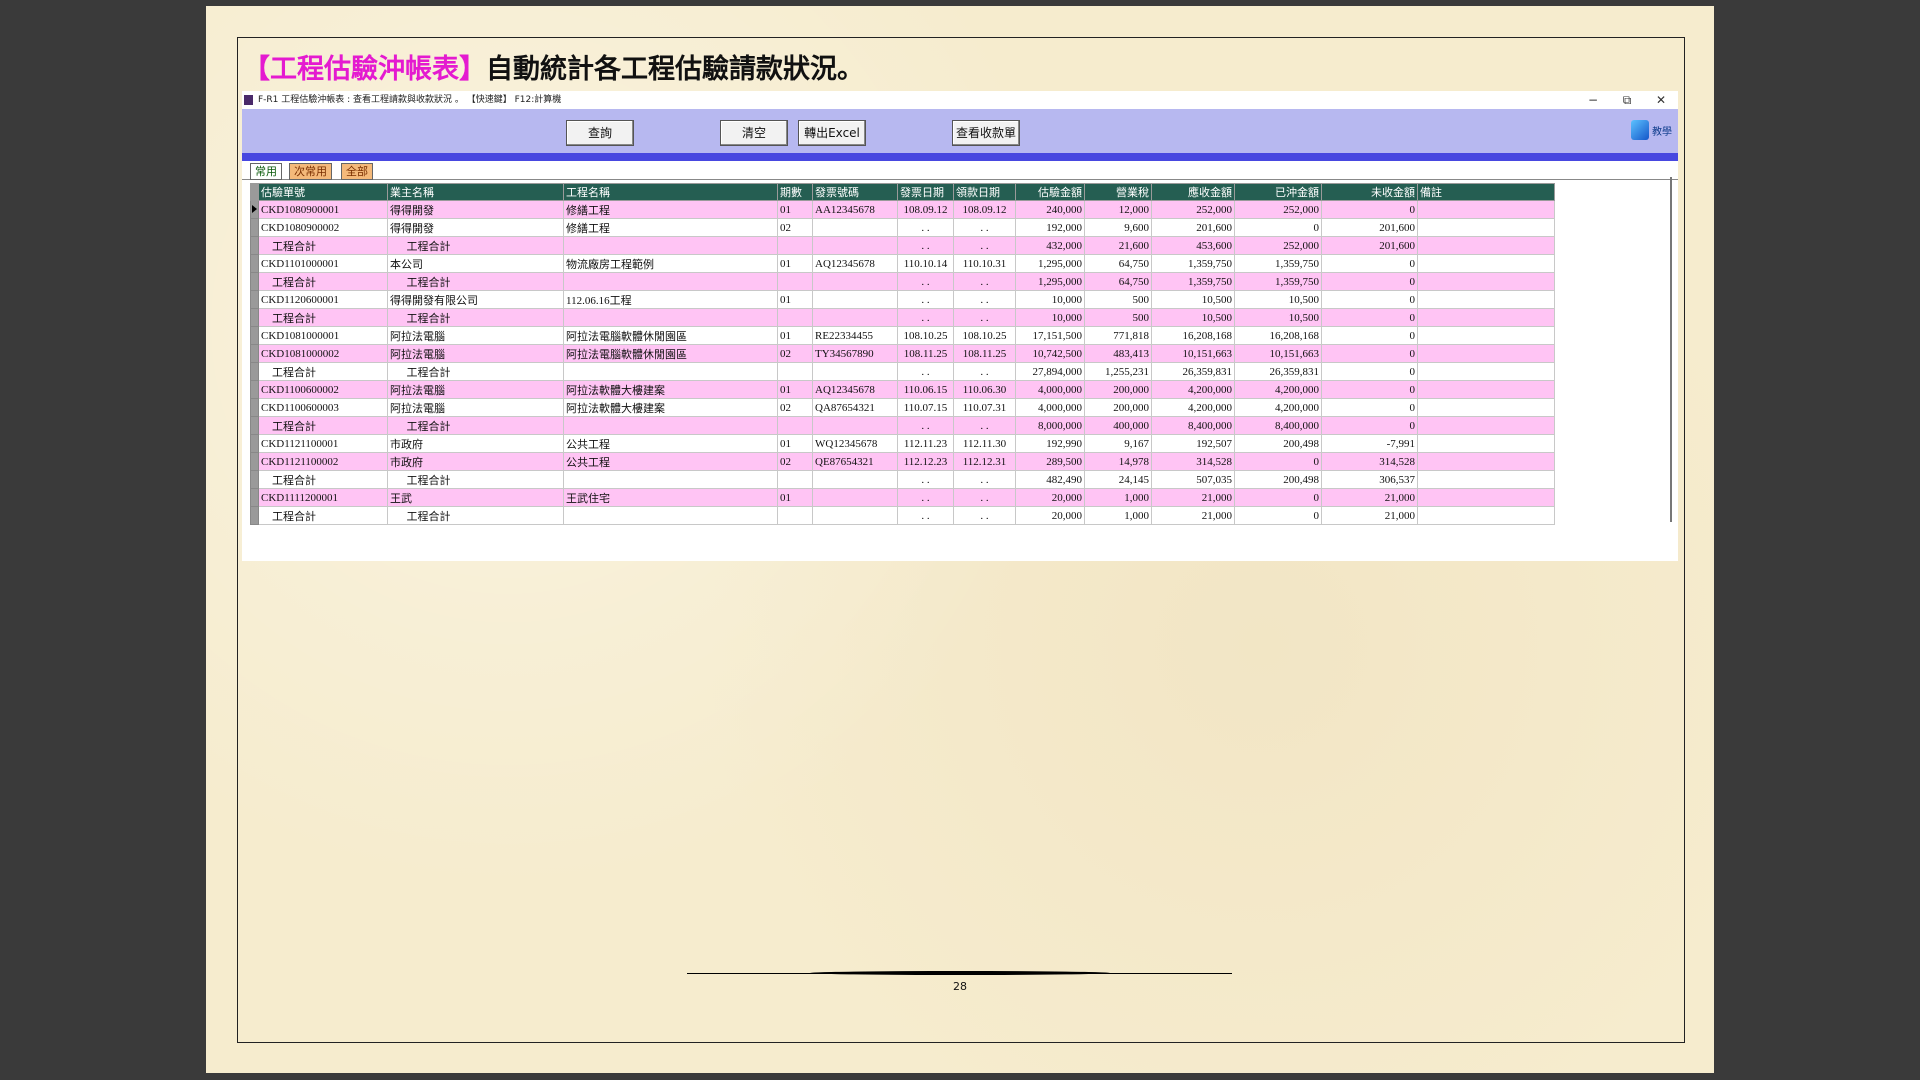 The width and height of the screenshot is (1920, 1080). Describe the element at coordinates (475, 497) in the screenshot. I see `table-cell: 王武` at that location.